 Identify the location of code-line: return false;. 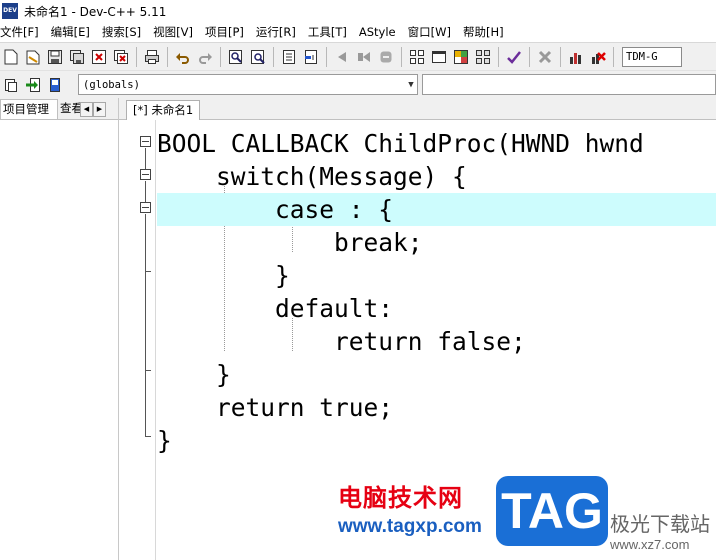
(341, 341).